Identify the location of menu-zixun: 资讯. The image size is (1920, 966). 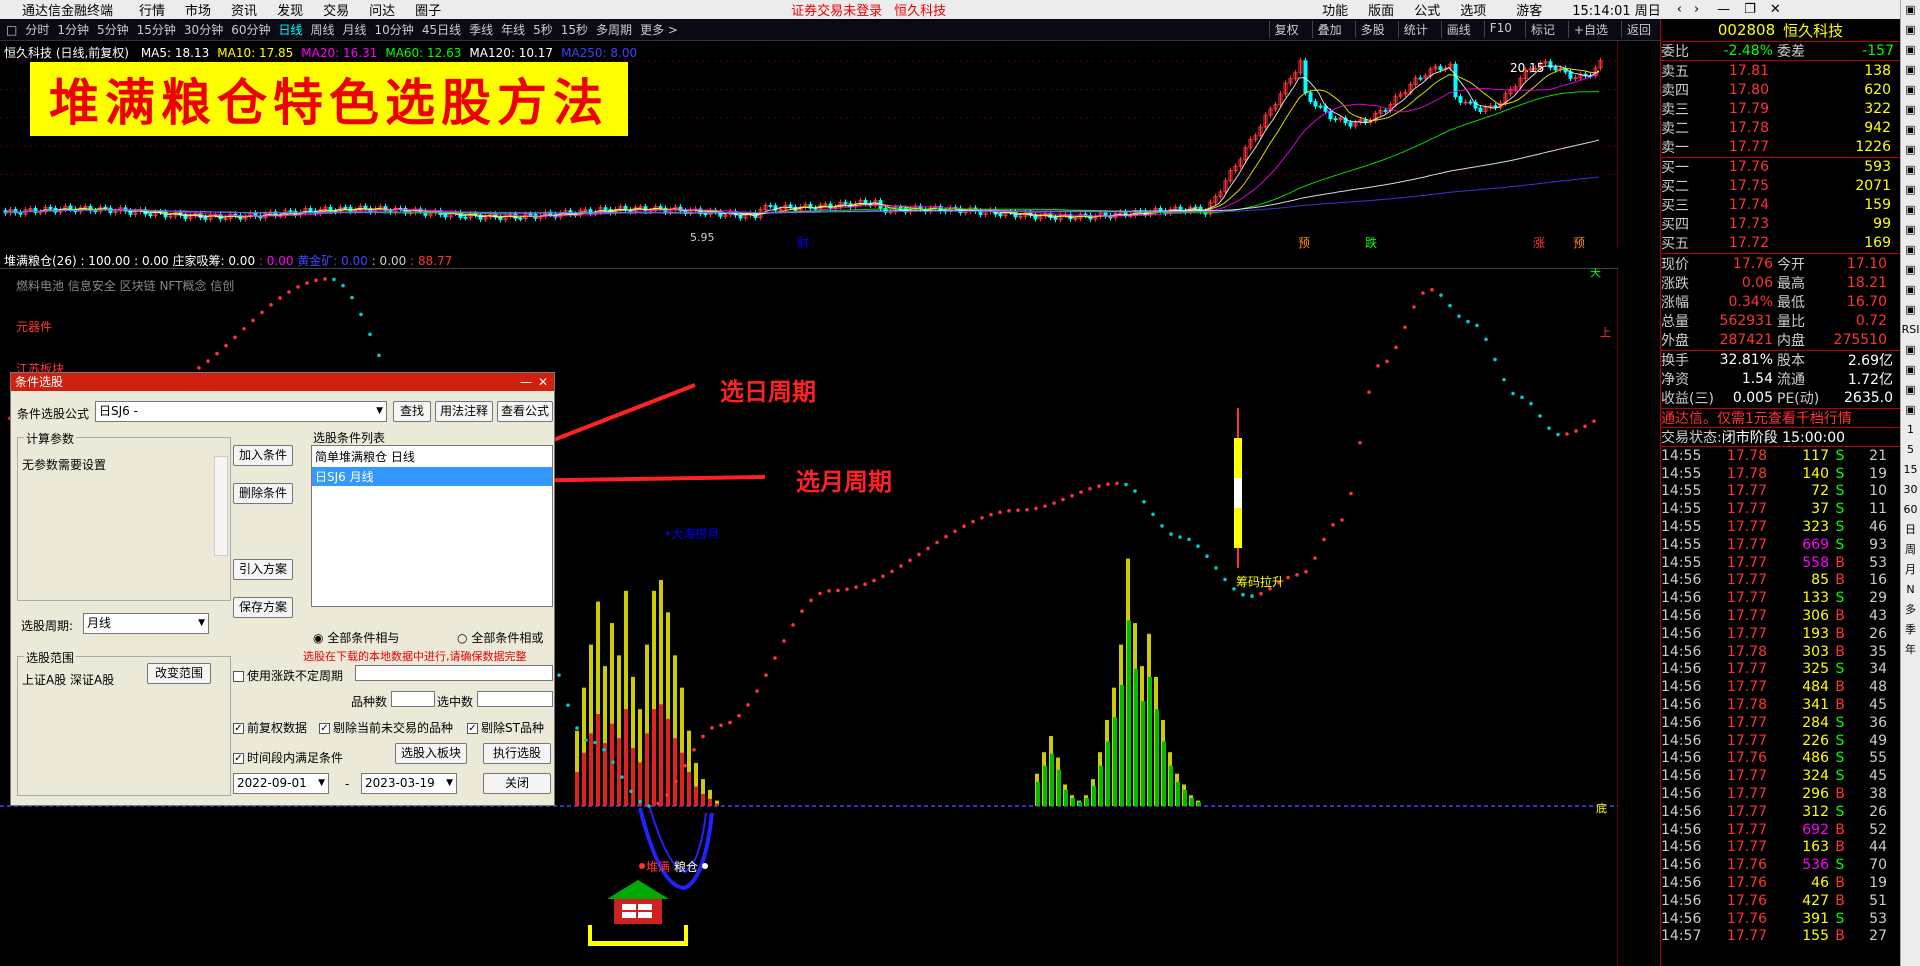
(244, 9).